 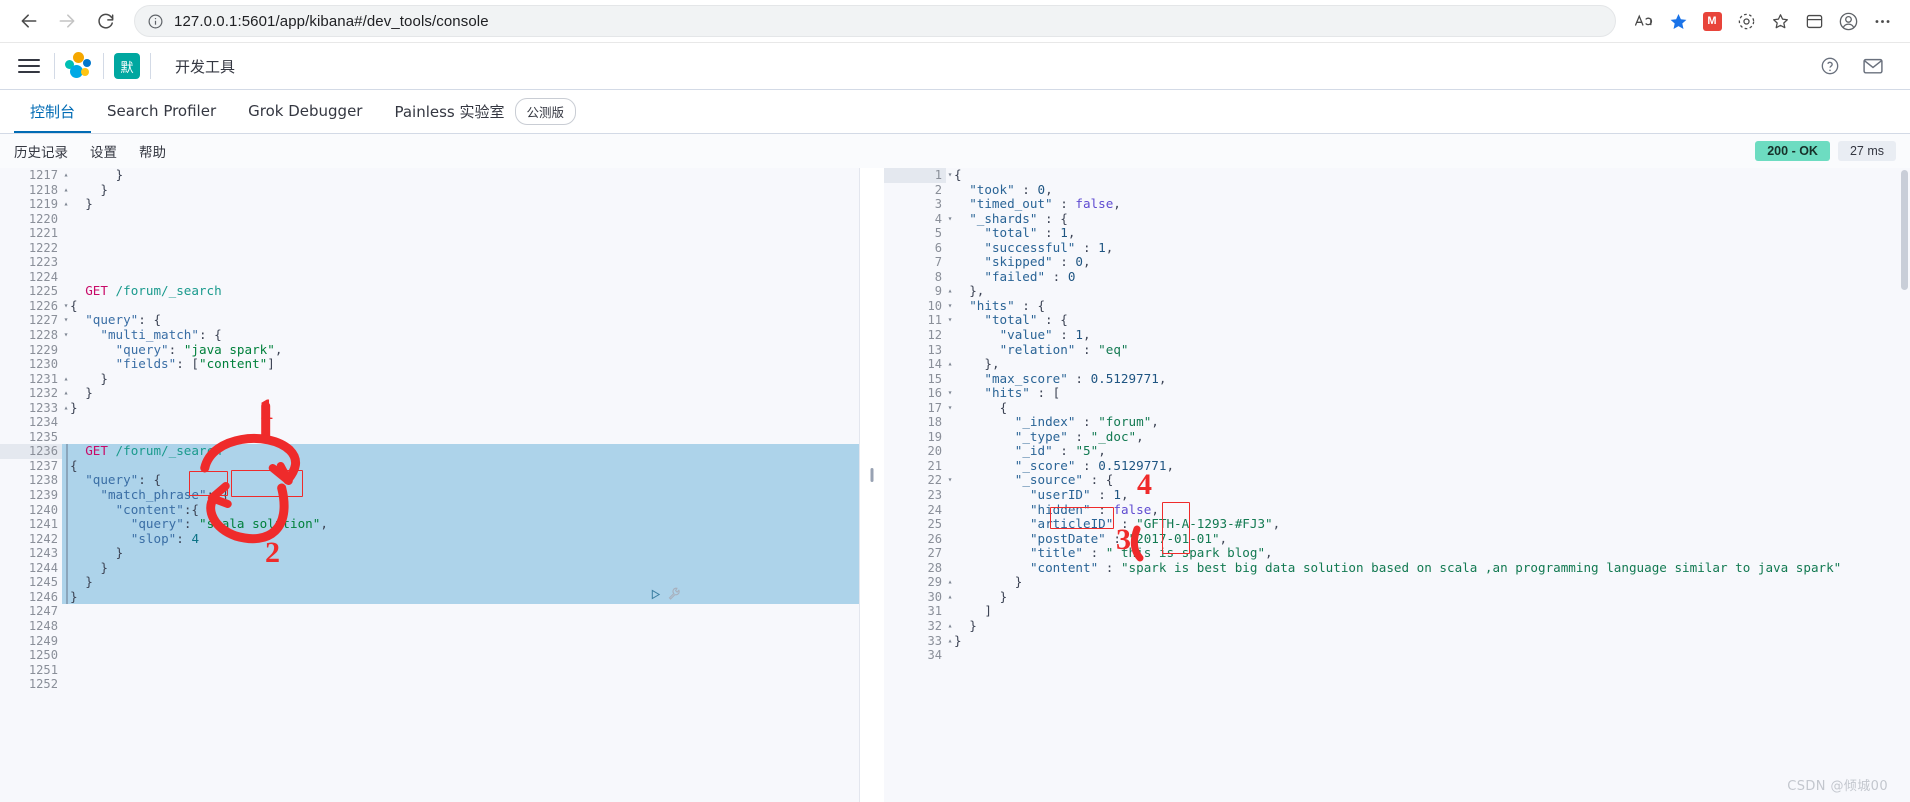 What do you see at coordinates (1712, 21) in the screenshot?
I see `extension-badge-icon: M` at bounding box center [1712, 21].